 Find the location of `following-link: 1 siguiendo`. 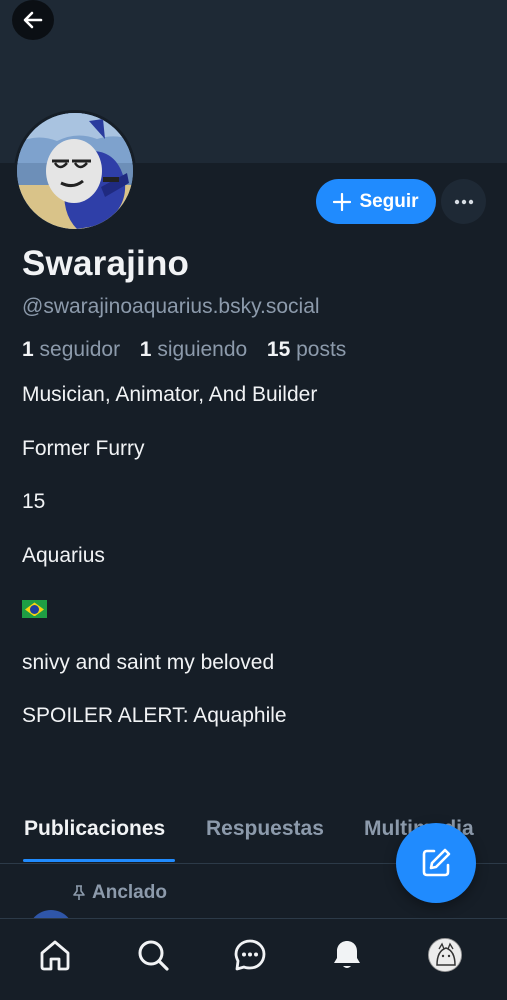

following-link: 1 siguiendo is located at coordinates (196, 349).